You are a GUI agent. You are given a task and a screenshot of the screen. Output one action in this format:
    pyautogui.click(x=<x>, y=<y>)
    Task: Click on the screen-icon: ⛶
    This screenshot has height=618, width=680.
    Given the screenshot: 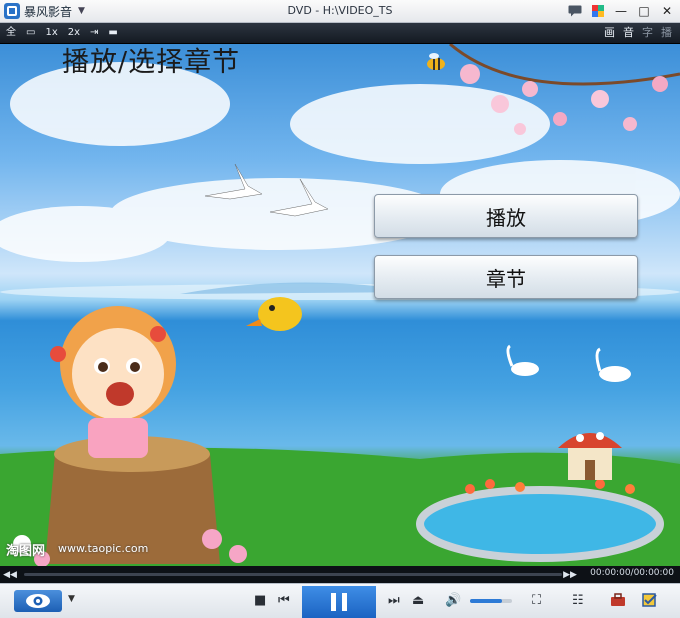 What is the action you would take?
    pyautogui.click(x=536, y=601)
    